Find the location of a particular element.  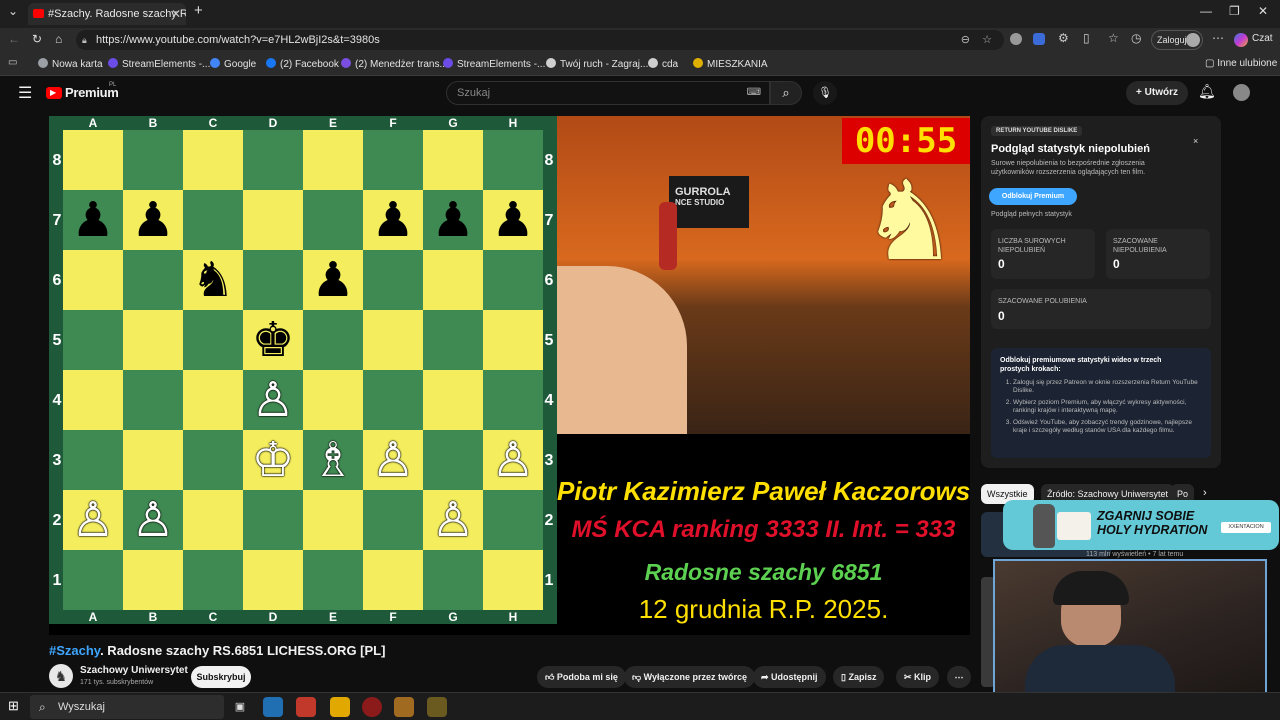

subscribe-button: Subskrybuj is located at coordinates (221, 677).